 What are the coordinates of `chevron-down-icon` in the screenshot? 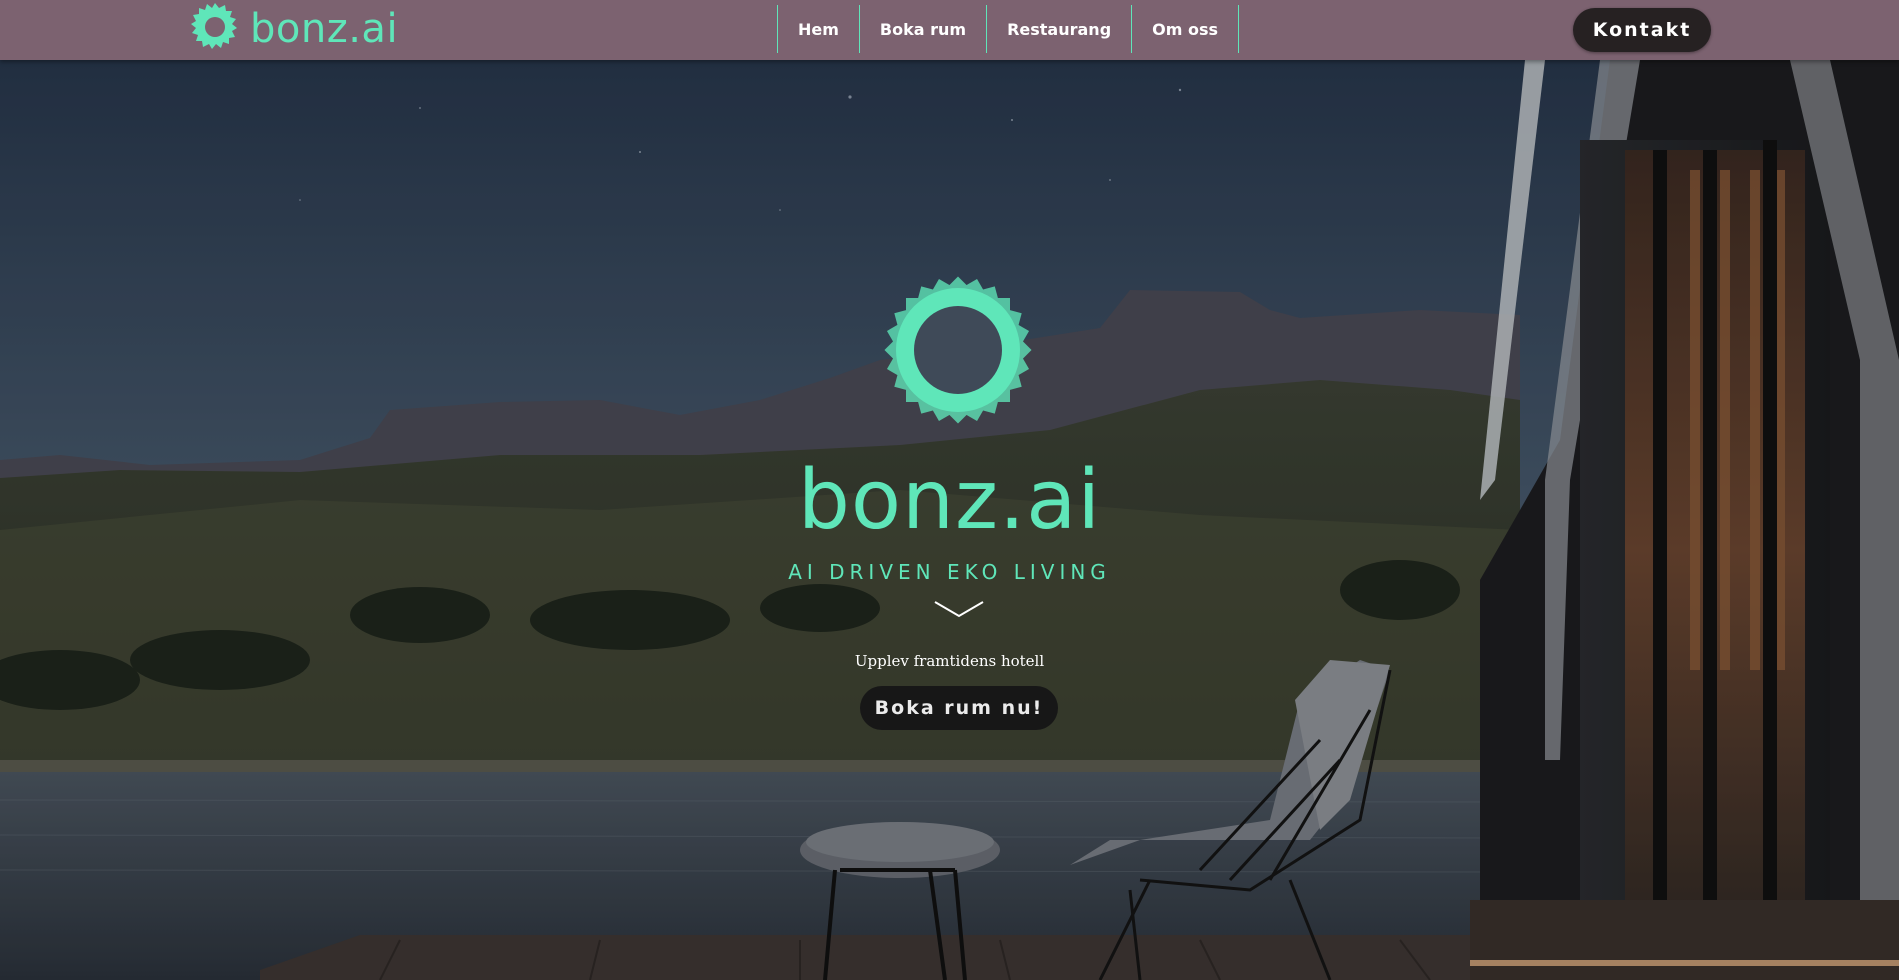 It's located at (959, 611).